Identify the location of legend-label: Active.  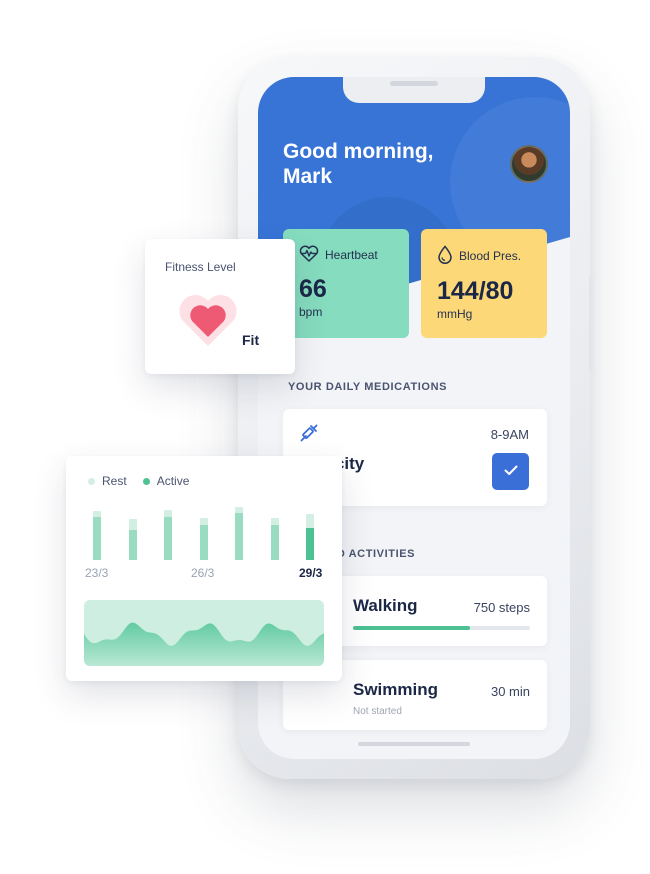
(173, 481).